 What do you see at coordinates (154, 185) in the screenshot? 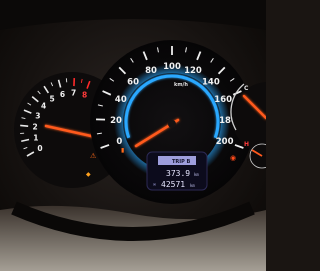
I see `odometer-icon: ∞` at bounding box center [154, 185].